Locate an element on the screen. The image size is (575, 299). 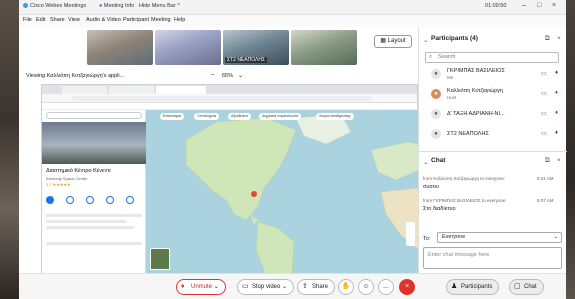
menu-file: File is located at coordinates (27, 20).